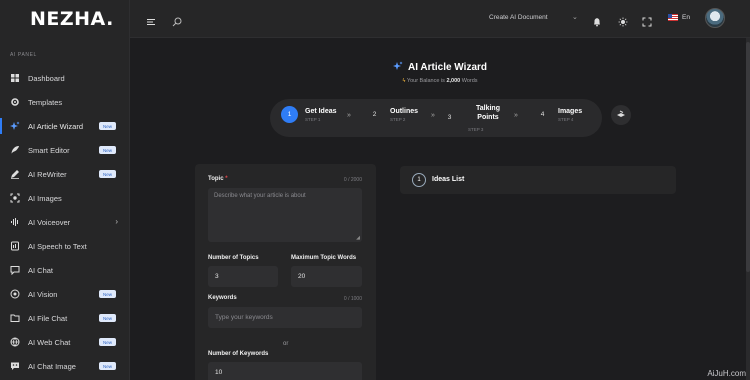 Image resolution: width=750 pixels, height=380 pixels. What do you see at coordinates (398, 67) in the screenshot?
I see `sparkles-icon` at bounding box center [398, 67].